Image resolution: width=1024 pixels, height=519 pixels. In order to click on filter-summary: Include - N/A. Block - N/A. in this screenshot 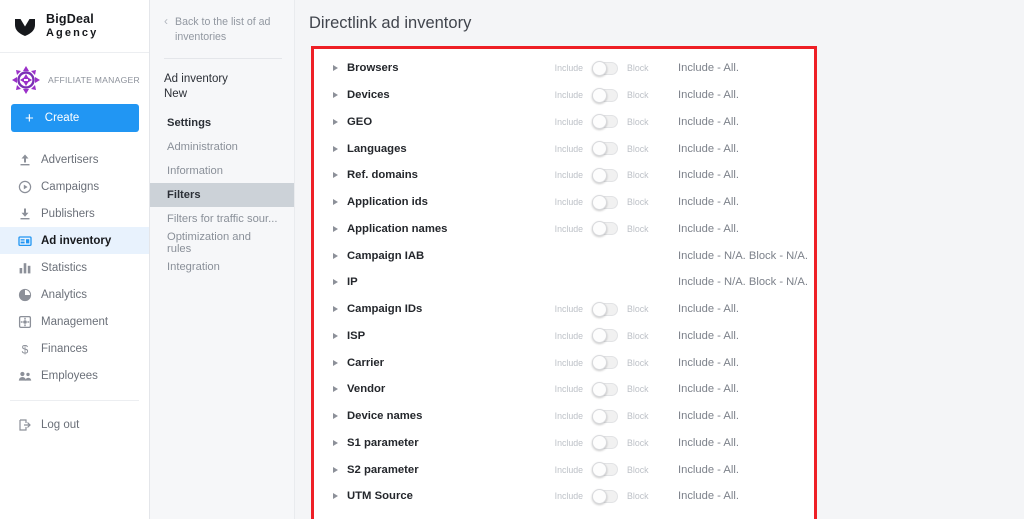, I will do `click(743, 282)`.